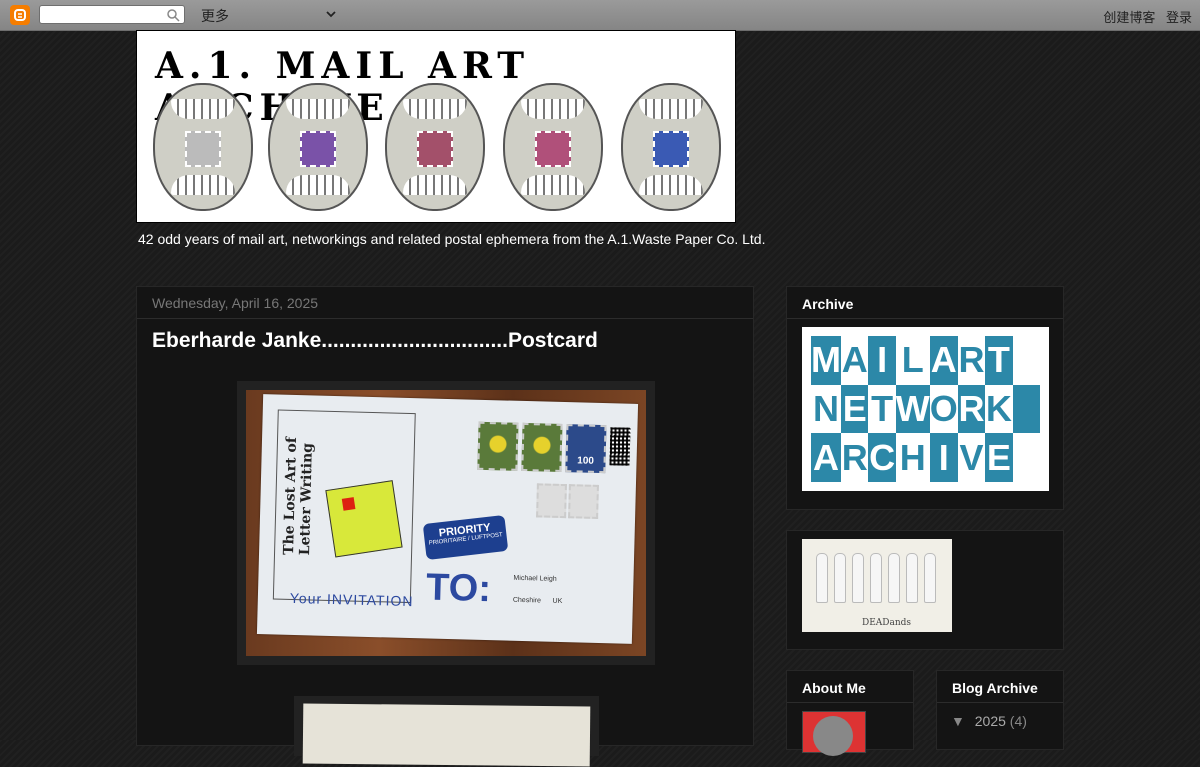 This screenshot has height=767, width=1200. Describe the element at coordinates (828, 304) in the screenshot. I see `archive-widget-title: Archive` at that location.